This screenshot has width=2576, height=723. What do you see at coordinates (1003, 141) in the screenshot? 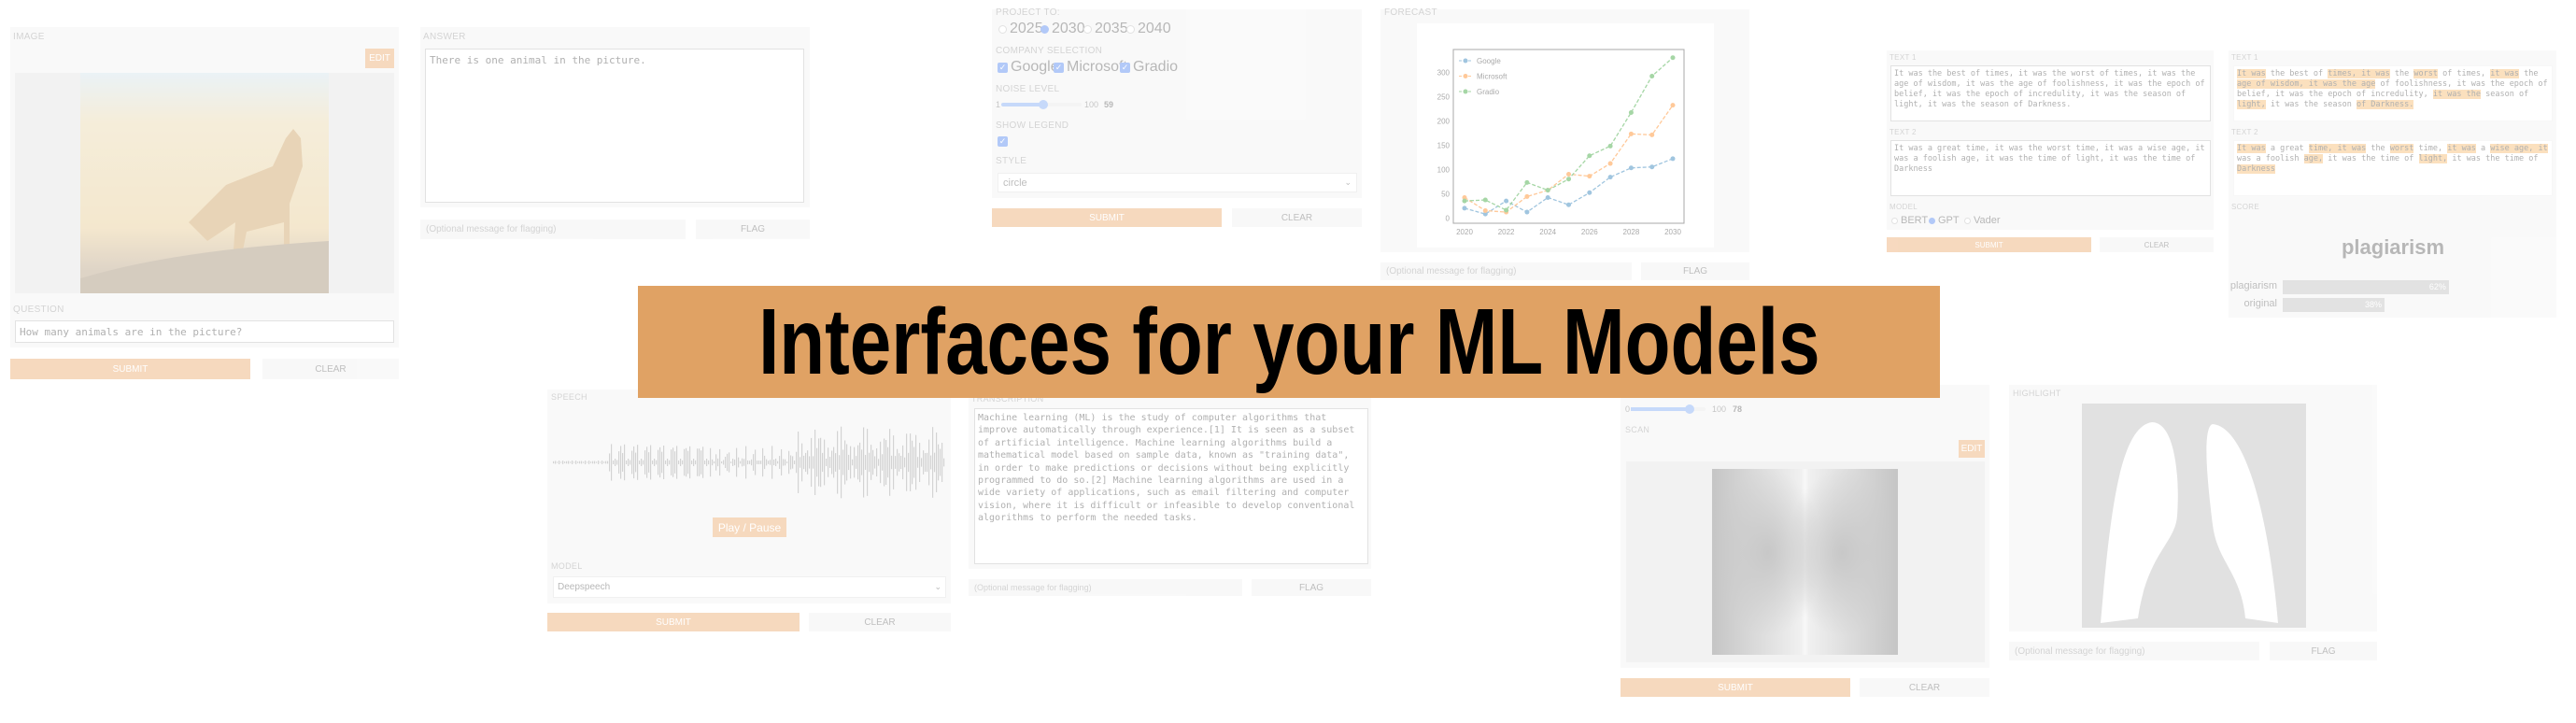
I see `show-legend-checkbox: ✓` at bounding box center [1003, 141].